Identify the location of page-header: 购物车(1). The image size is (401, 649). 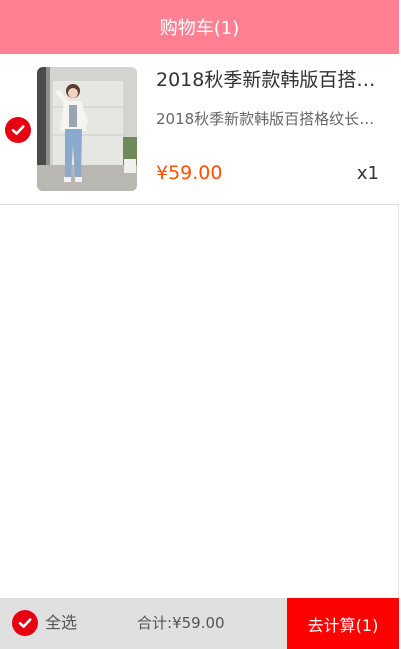
(199, 27).